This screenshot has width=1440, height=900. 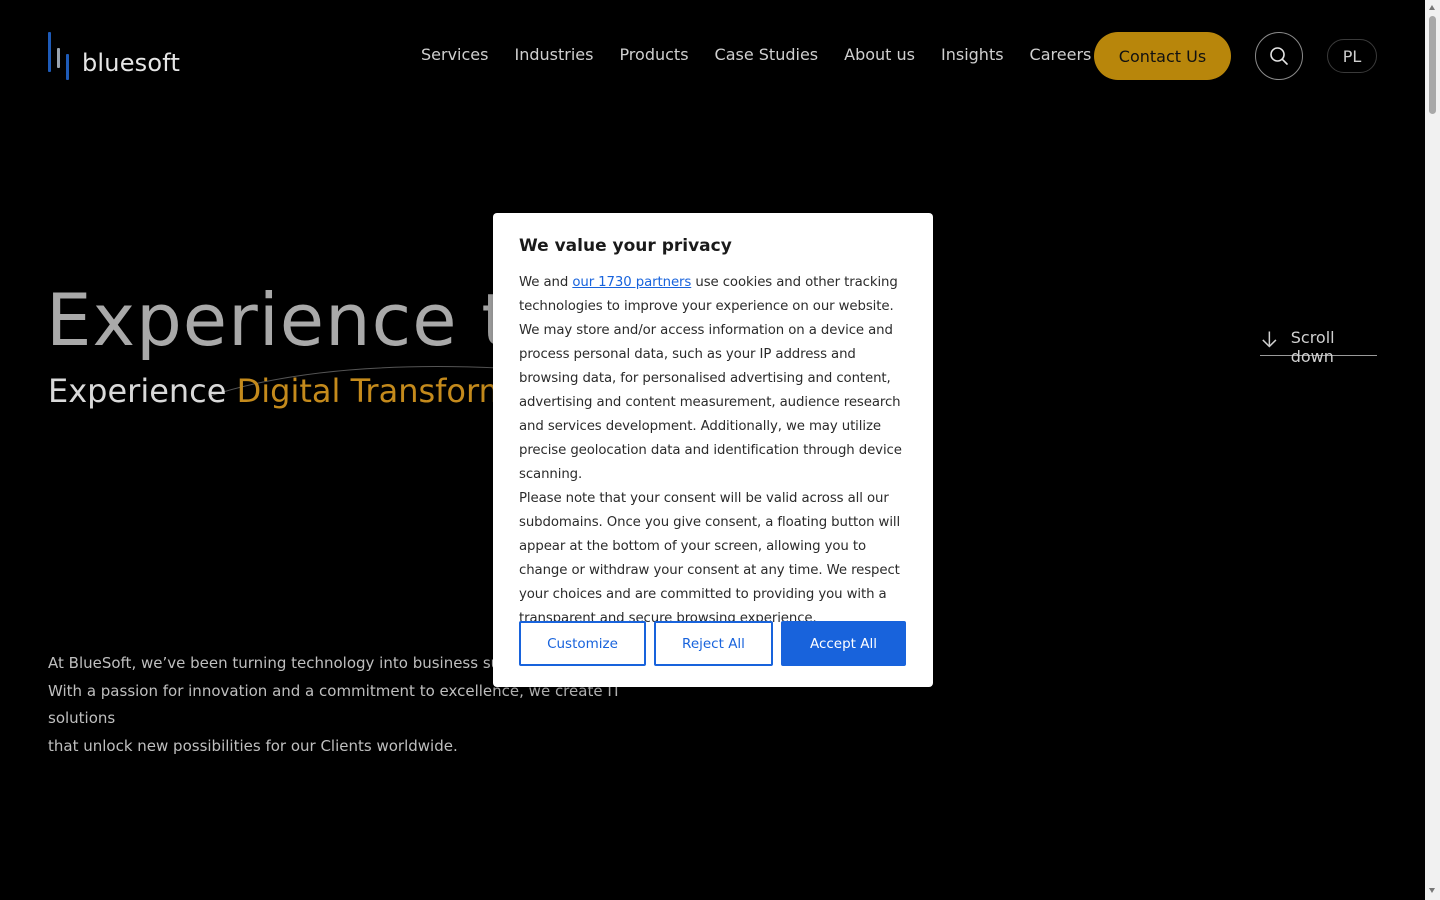 What do you see at coordinates (1312, 347) in the screenshot?
I see `scroll-down-label: Scroll down` at bounding box center [1312, 347].